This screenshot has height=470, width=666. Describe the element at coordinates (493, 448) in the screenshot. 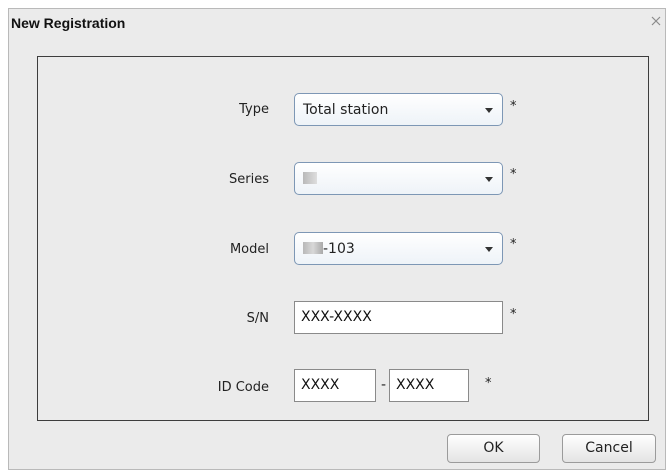

I see `ok-button: OK` at that location.